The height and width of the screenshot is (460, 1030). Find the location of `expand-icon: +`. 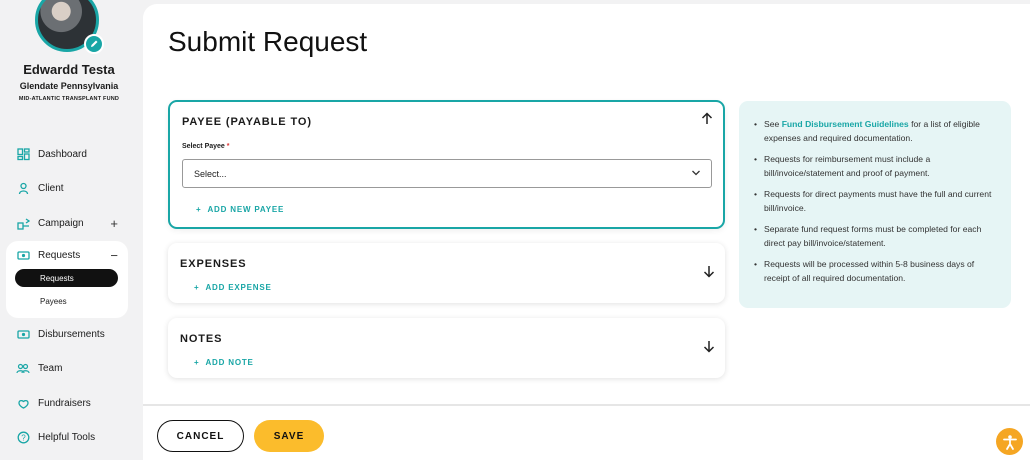

expand-icon: + is located at coordinates (114, 223).